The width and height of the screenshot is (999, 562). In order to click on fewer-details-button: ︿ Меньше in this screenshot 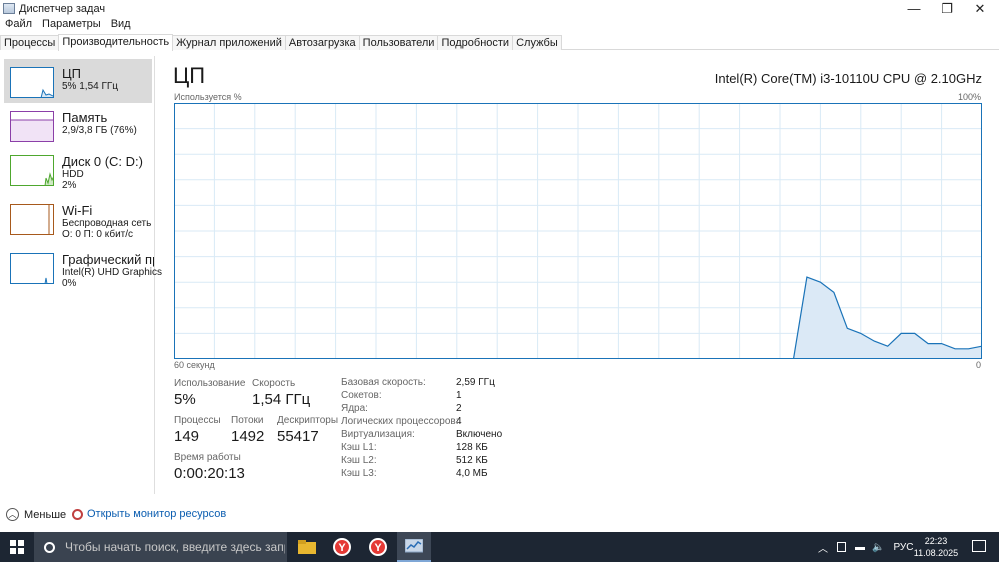, I will do `click(36, 514)`.